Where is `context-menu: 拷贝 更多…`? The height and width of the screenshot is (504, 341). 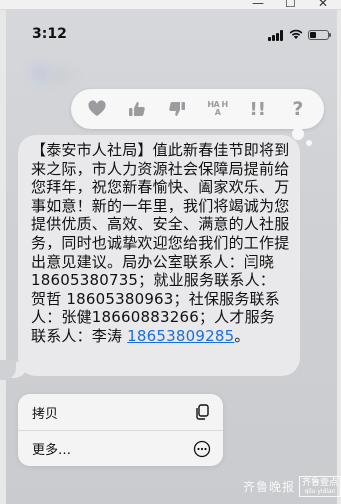 context-menu: 拷贝 更多… is located at coordinates (120, 430).